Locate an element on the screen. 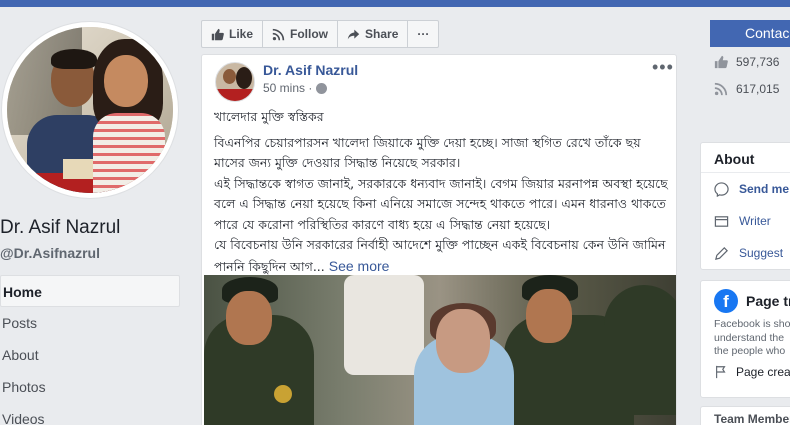 The image size is (790, 425). share-button: Share is located at coordinates (373, 34).